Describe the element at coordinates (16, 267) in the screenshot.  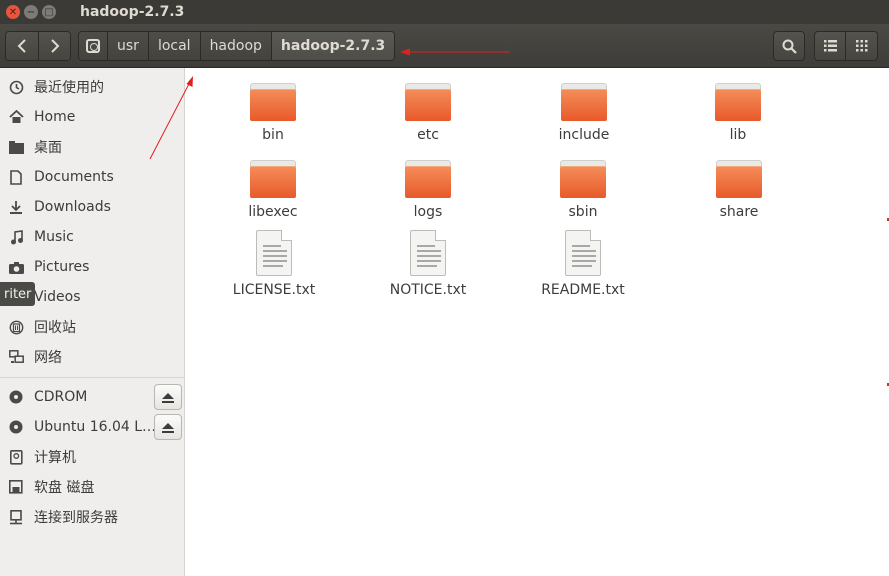
I see `camera-icon` at that location.